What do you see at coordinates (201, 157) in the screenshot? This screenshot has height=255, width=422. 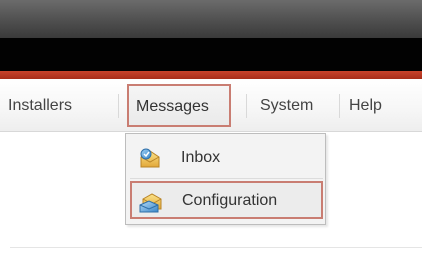 I see `dropdown-item-label: Inbox` at bounding box center [201, 157].